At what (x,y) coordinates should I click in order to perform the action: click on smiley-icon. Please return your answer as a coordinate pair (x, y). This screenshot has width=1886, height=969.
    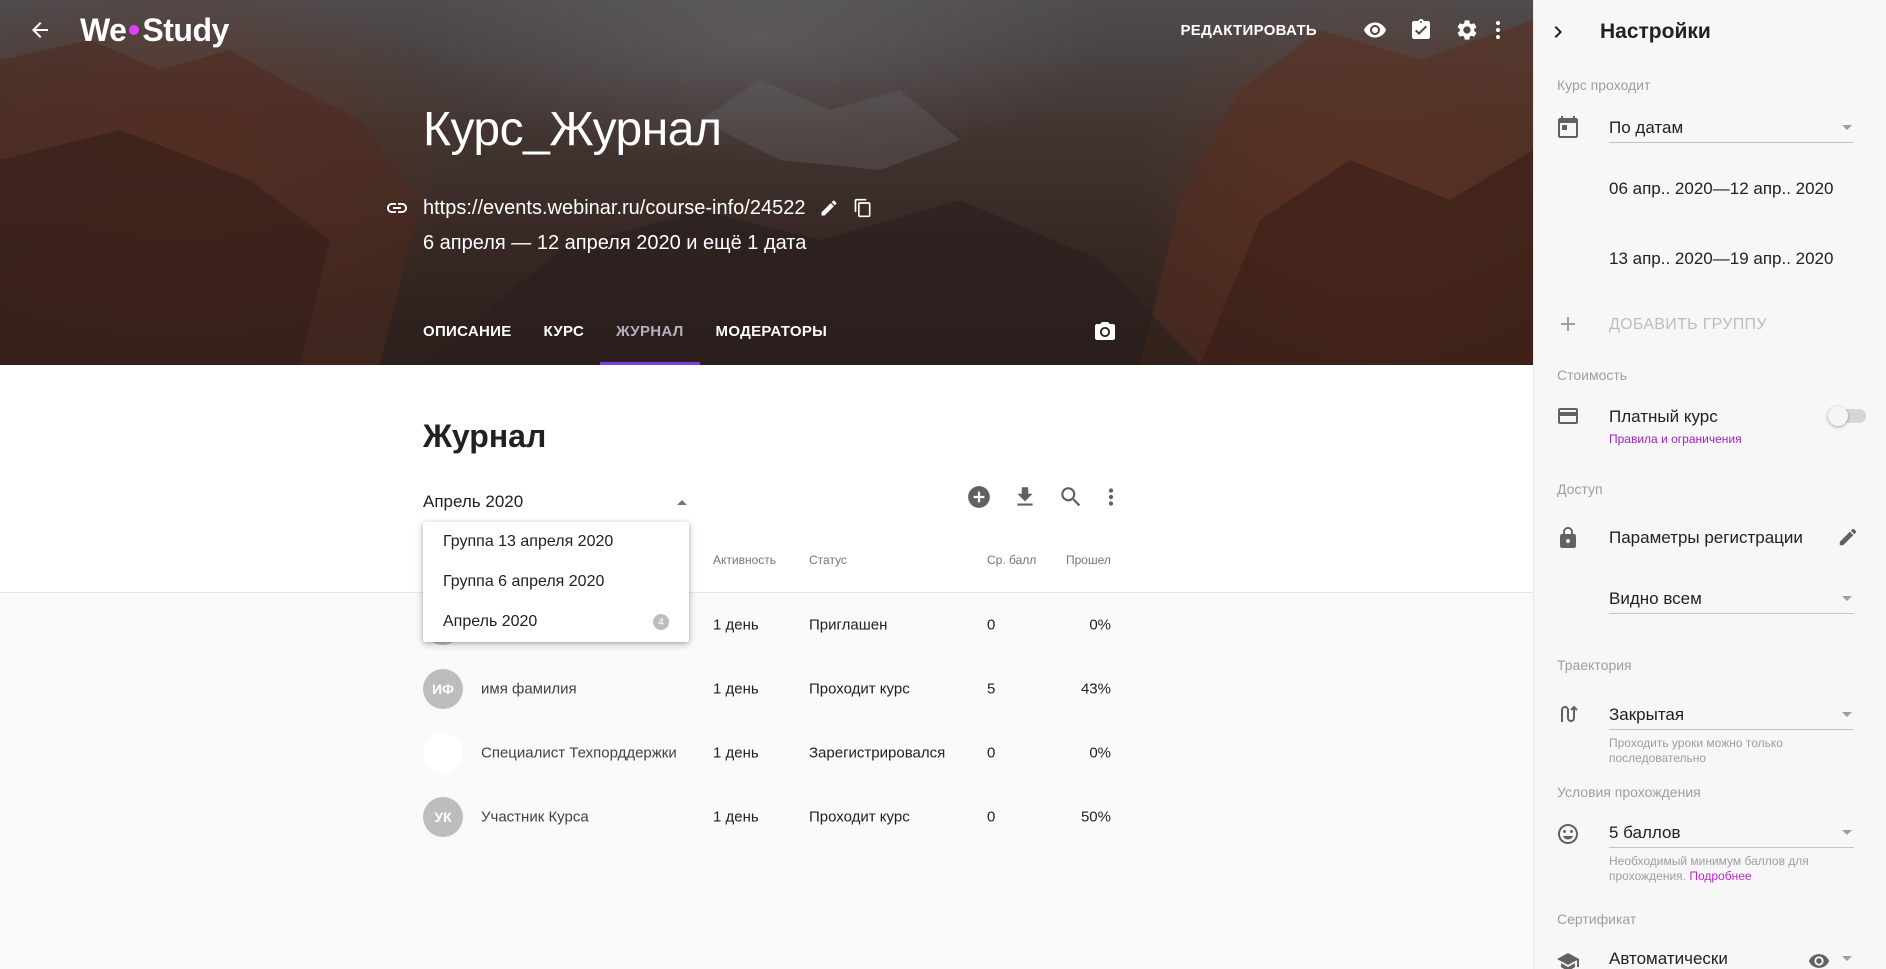
    Looking at the image, I should click on (1568, 834).